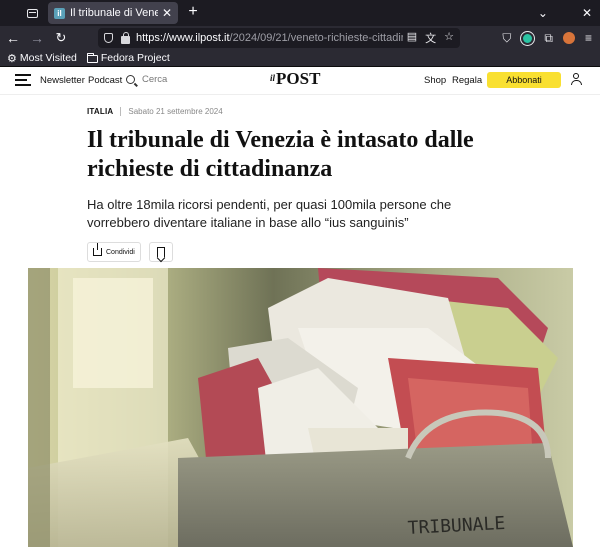 This screenshot has height=547, width=600. What do you see at coordinates (108, 38) in the screenshot?
I see `tracking-shield-icon` at bounding box center [108, 38].